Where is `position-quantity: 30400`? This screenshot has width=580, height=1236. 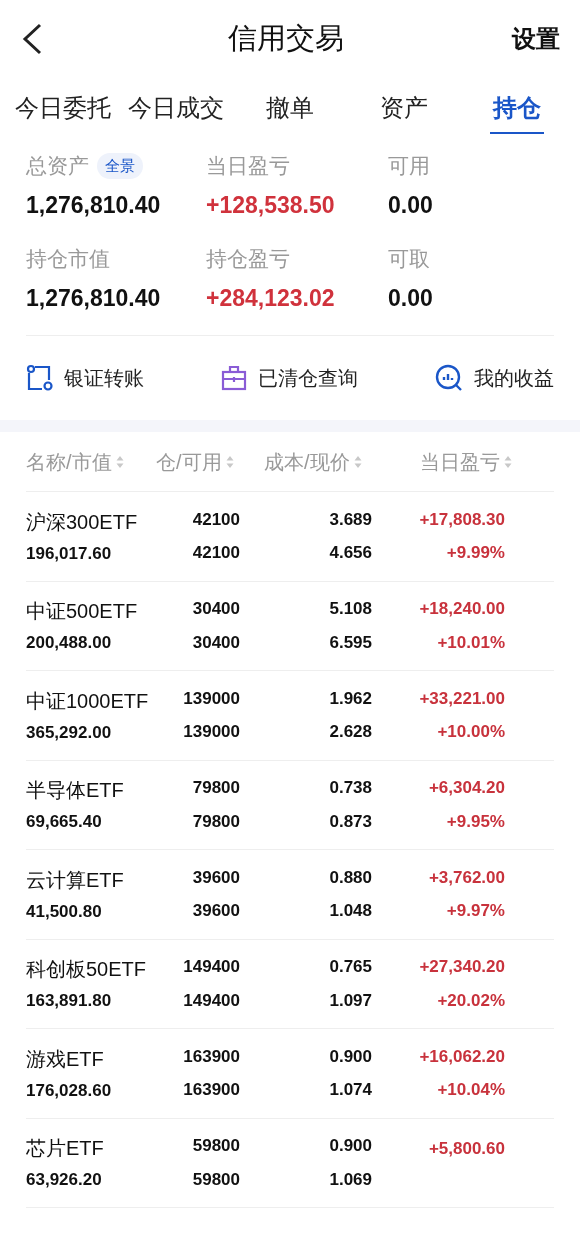
position-quantity: 30400 is located at coordinates (216, 609).